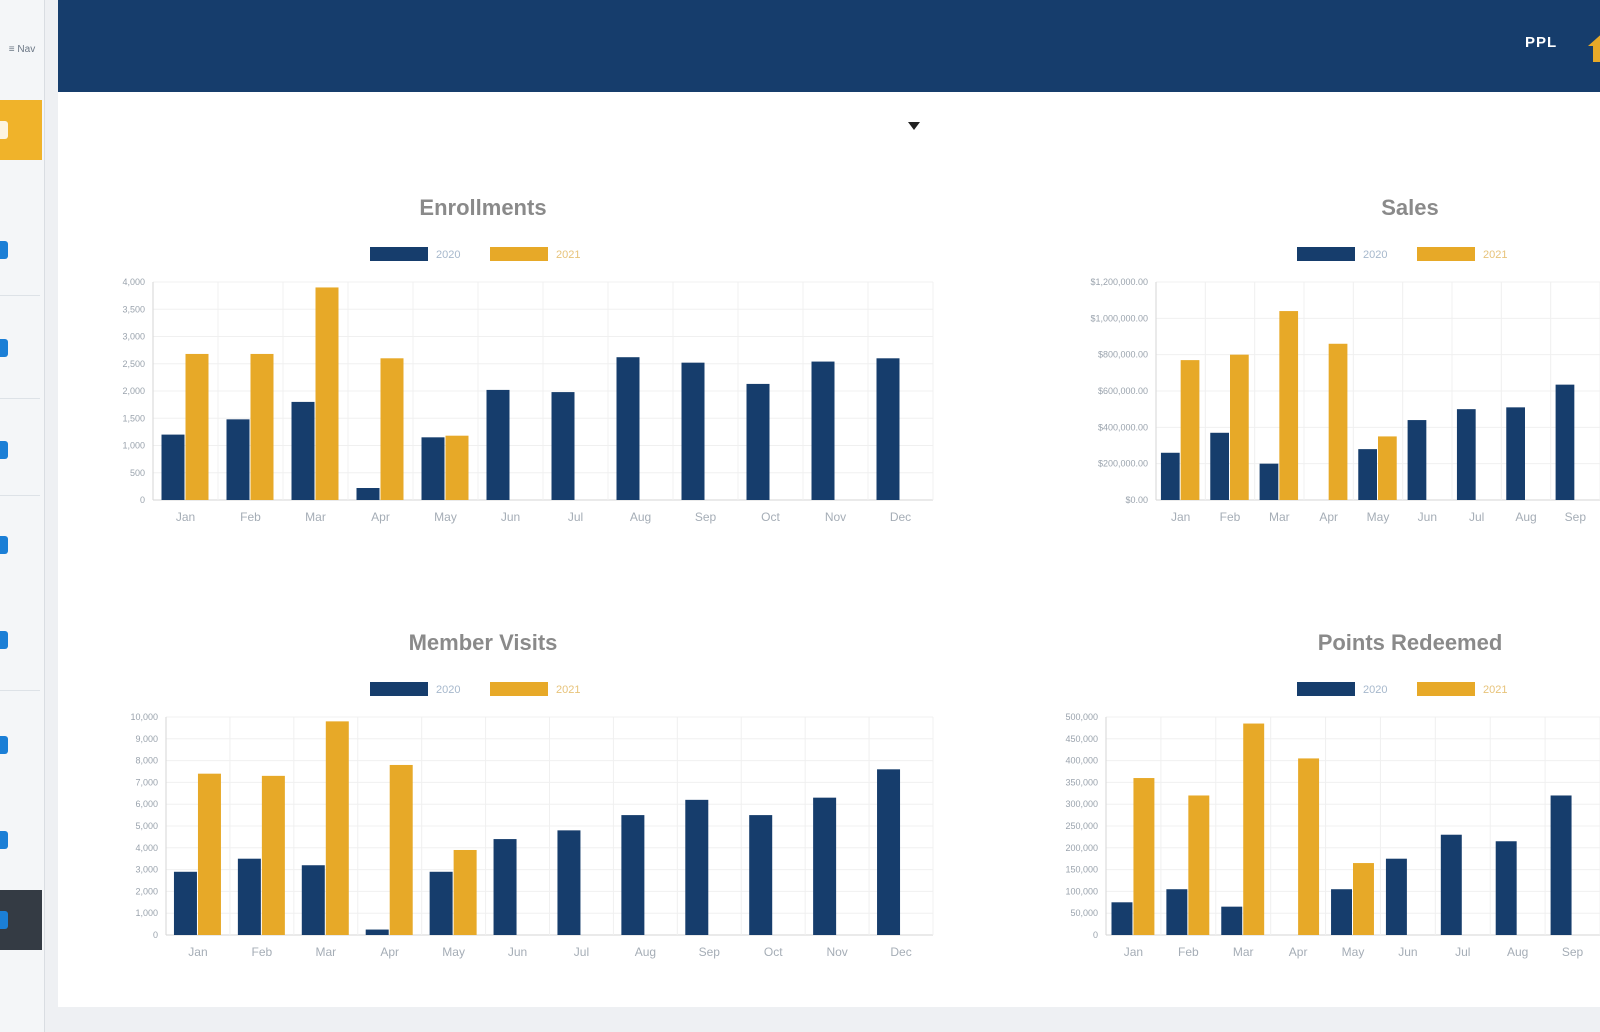 This screenshot has height=1032, width=1600. I want to click on y-tick-label: 5,000, so click(146, 826).